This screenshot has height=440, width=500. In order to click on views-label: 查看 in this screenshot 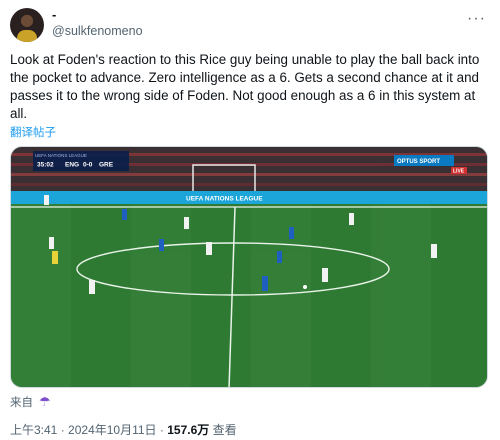, I will do `click(224, 430)`.